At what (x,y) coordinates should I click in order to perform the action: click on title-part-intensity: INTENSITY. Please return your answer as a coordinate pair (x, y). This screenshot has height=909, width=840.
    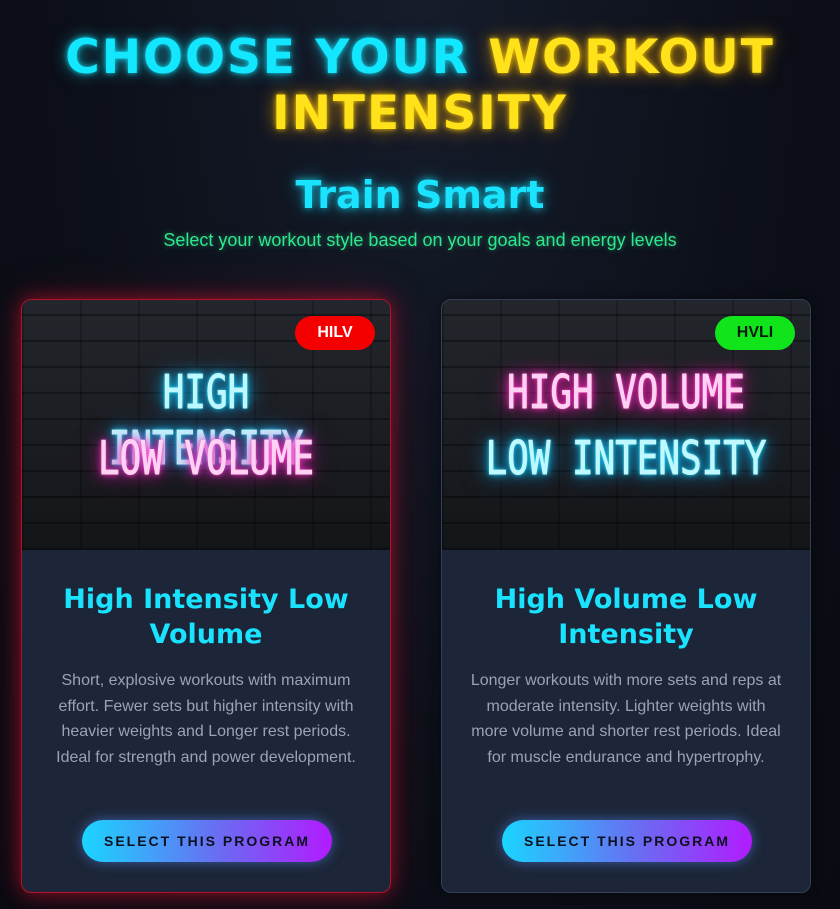
    Looking at the image, I should click on (420, 113).